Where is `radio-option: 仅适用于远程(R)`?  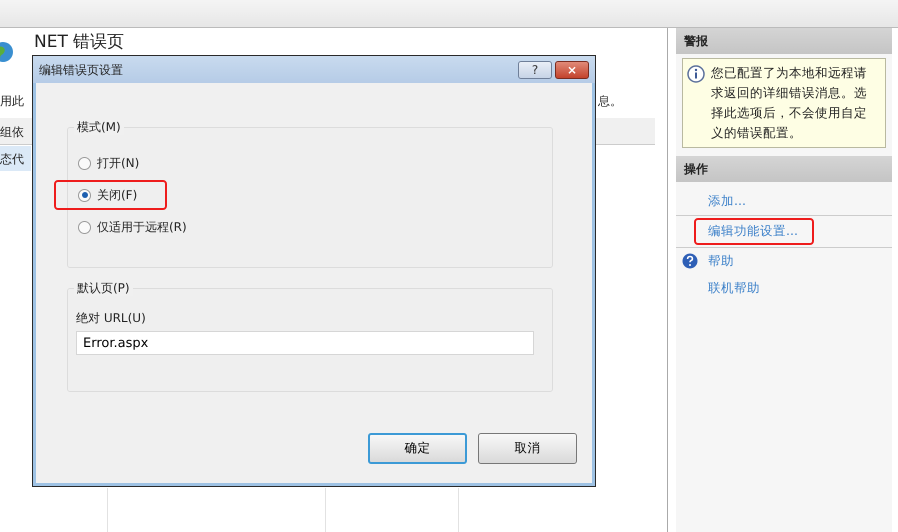
radio-option: 仅适用于远程(R) is located at coordinates (132, 227).